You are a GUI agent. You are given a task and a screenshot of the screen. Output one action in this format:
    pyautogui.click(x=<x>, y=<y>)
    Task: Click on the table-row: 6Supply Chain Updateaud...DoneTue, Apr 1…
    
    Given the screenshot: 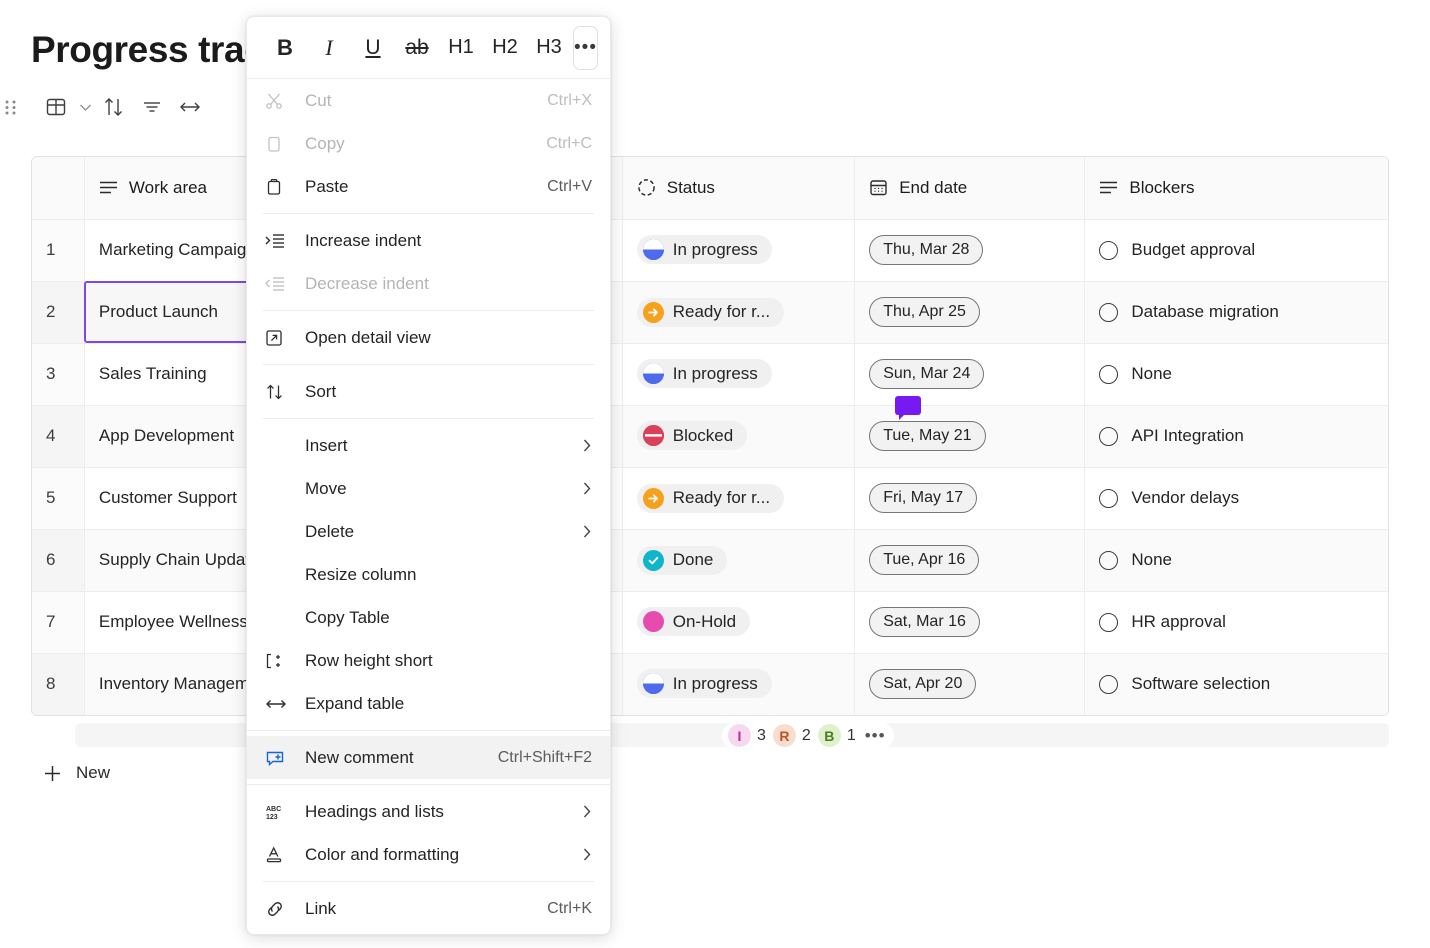 What is the action you would take?
    pyautogui.click(x=710, y=560)
    